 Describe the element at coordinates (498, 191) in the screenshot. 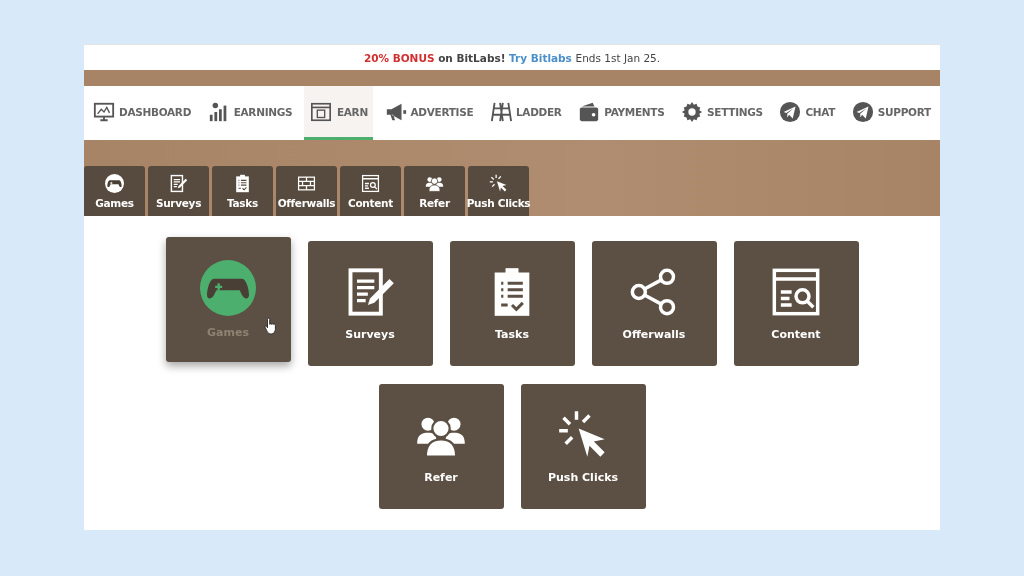

I see `earn-category-tab: Push Clicks` at that location.